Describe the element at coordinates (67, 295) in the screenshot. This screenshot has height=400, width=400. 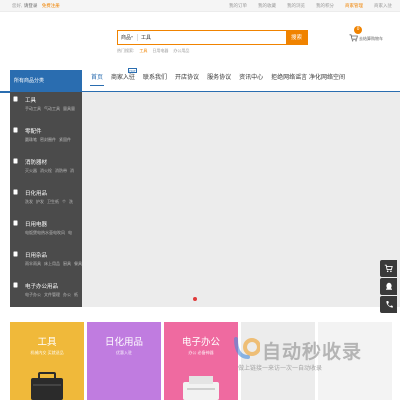
I see `subcategory-link: 办公` at that location.